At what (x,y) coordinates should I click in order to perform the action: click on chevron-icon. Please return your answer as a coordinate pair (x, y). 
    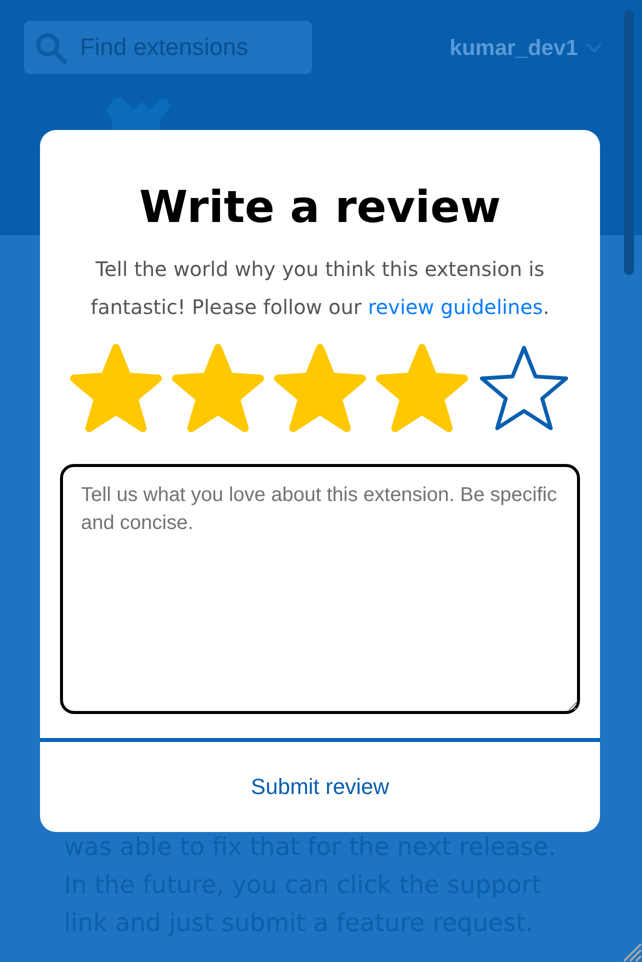
    Looking at the image, I should click on (594, 47).